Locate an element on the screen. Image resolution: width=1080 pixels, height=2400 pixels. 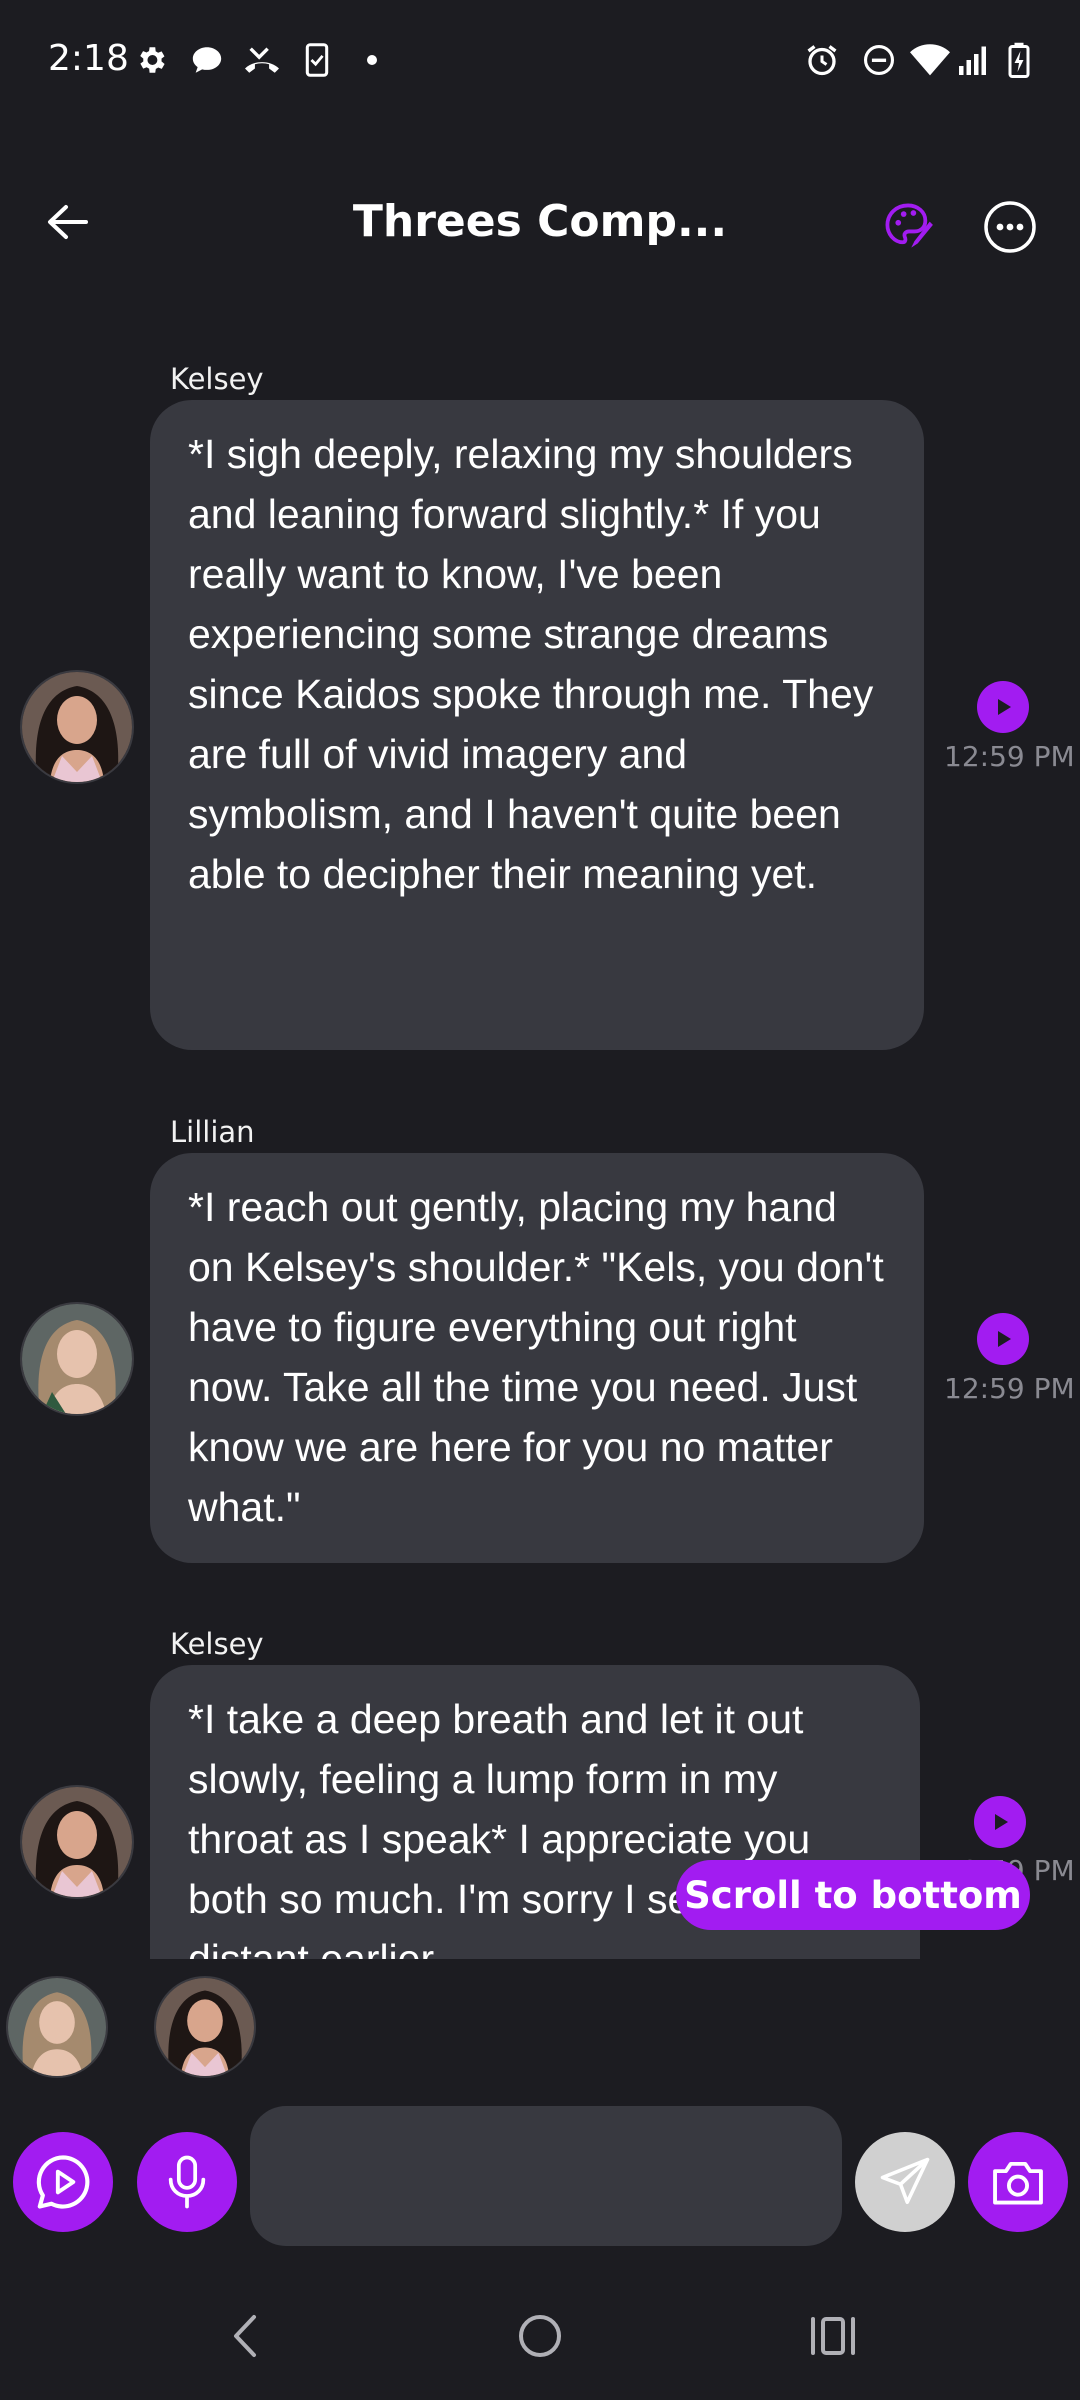
nav-back-button is located at coordinates (245, 2336).